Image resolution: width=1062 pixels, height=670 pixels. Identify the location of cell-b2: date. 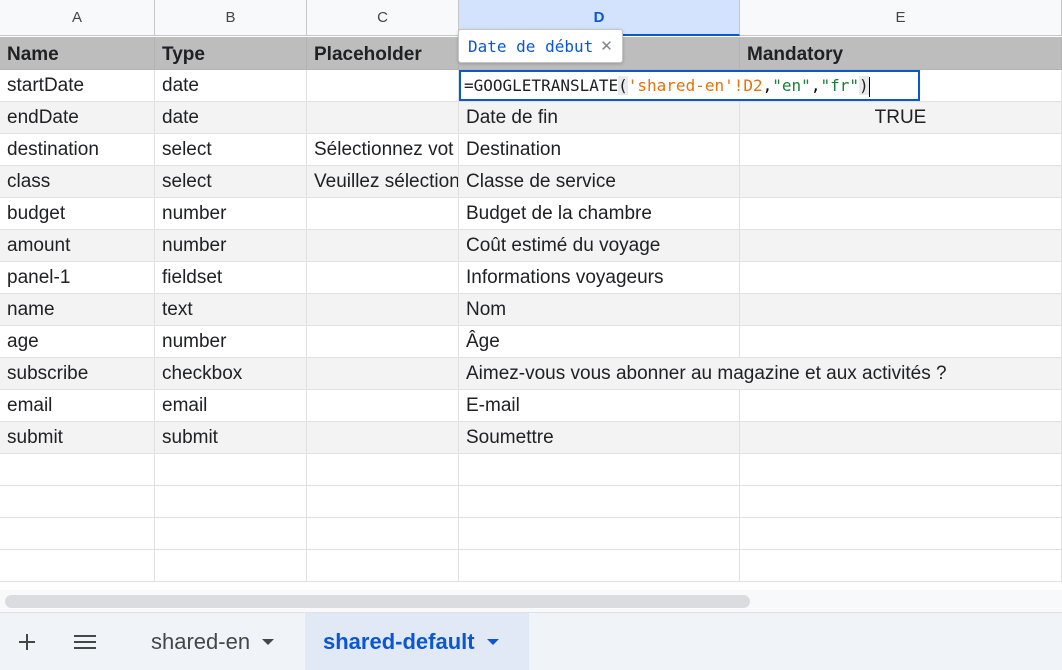
(231, 86).